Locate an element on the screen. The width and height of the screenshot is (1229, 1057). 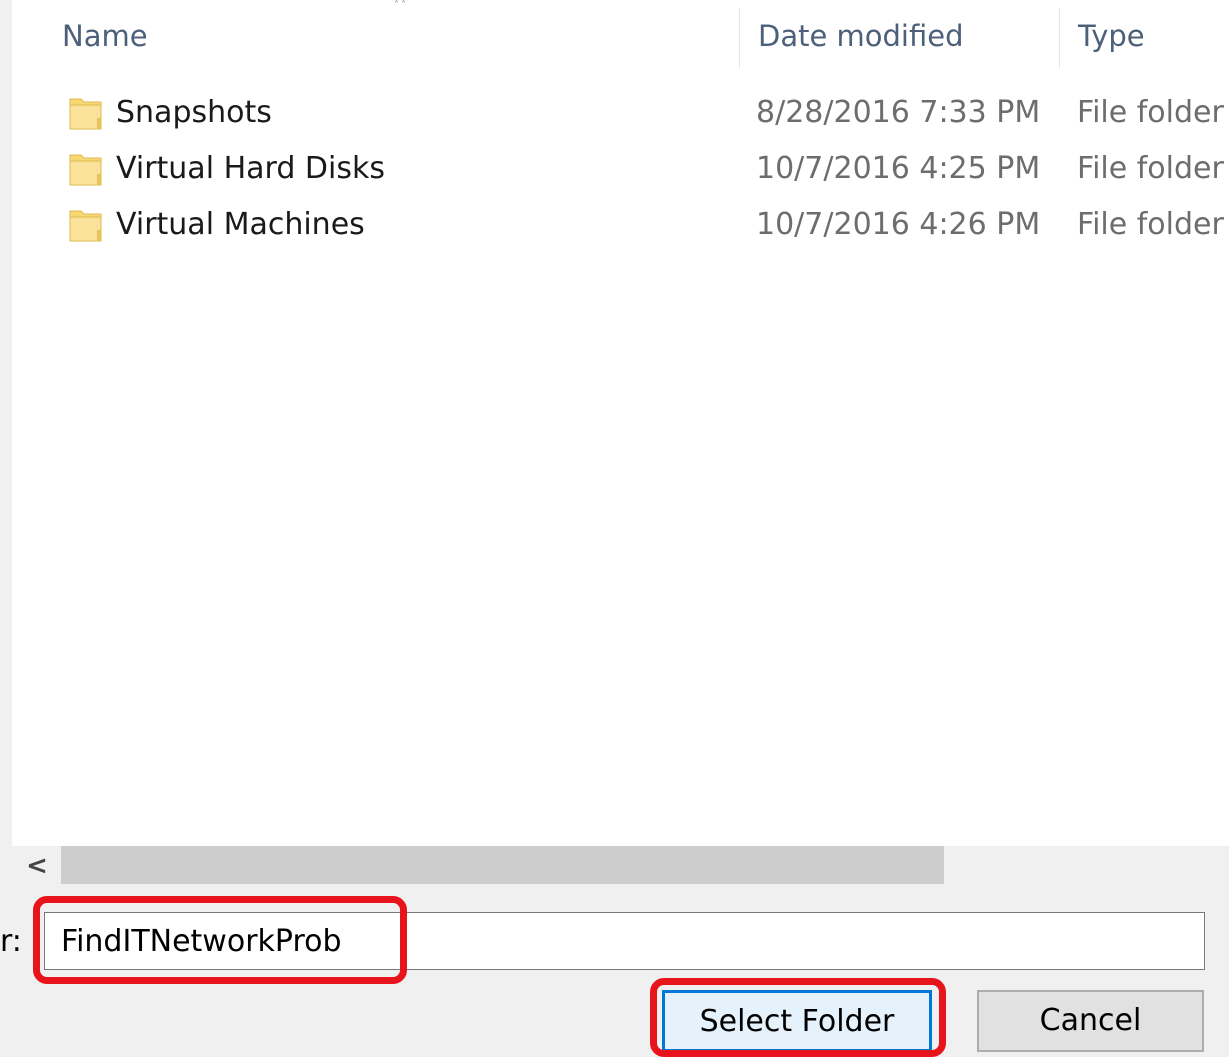
select-folder-button: Select Folder is located at coordinates (797, 1021).